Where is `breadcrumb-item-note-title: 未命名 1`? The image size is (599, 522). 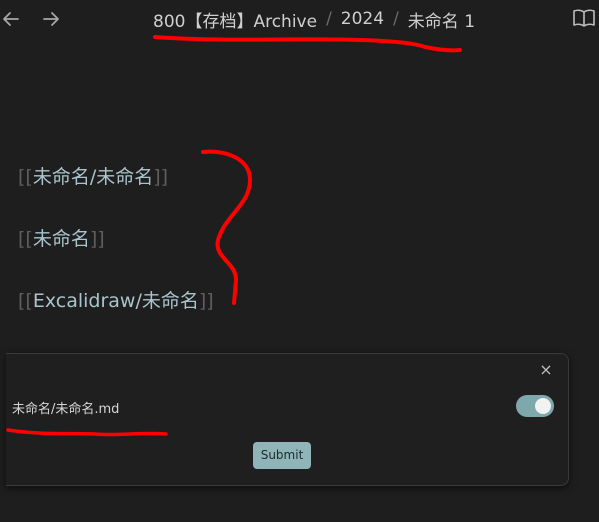 breadcrumb-item-note-title: 未命名 1 is located at coordinates (441, 19).